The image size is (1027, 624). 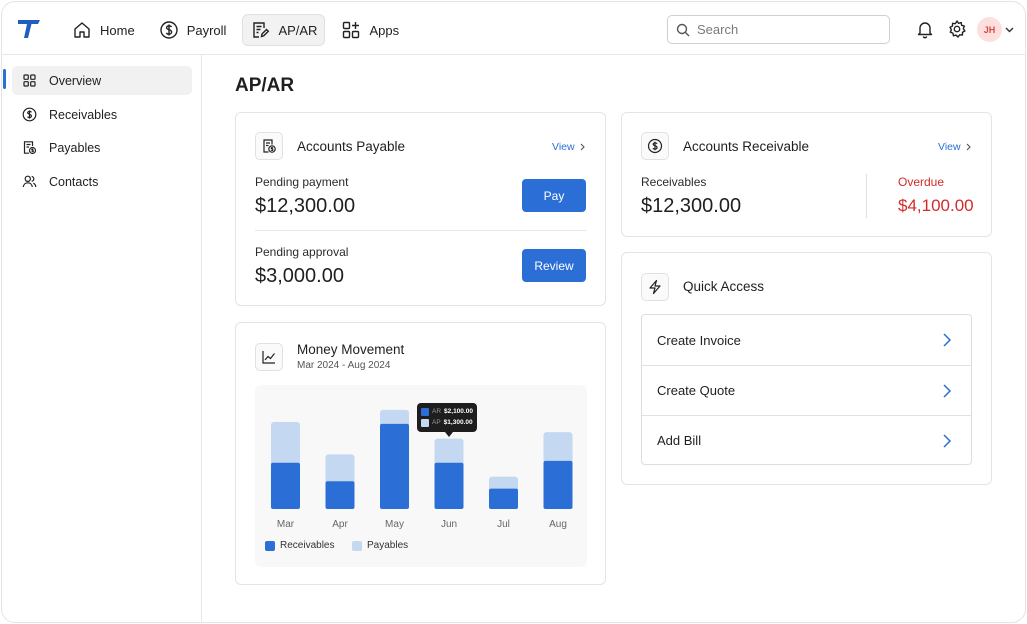 I want to click on pending-approval-amount: $3,000.00, so click(x=299, y=276).